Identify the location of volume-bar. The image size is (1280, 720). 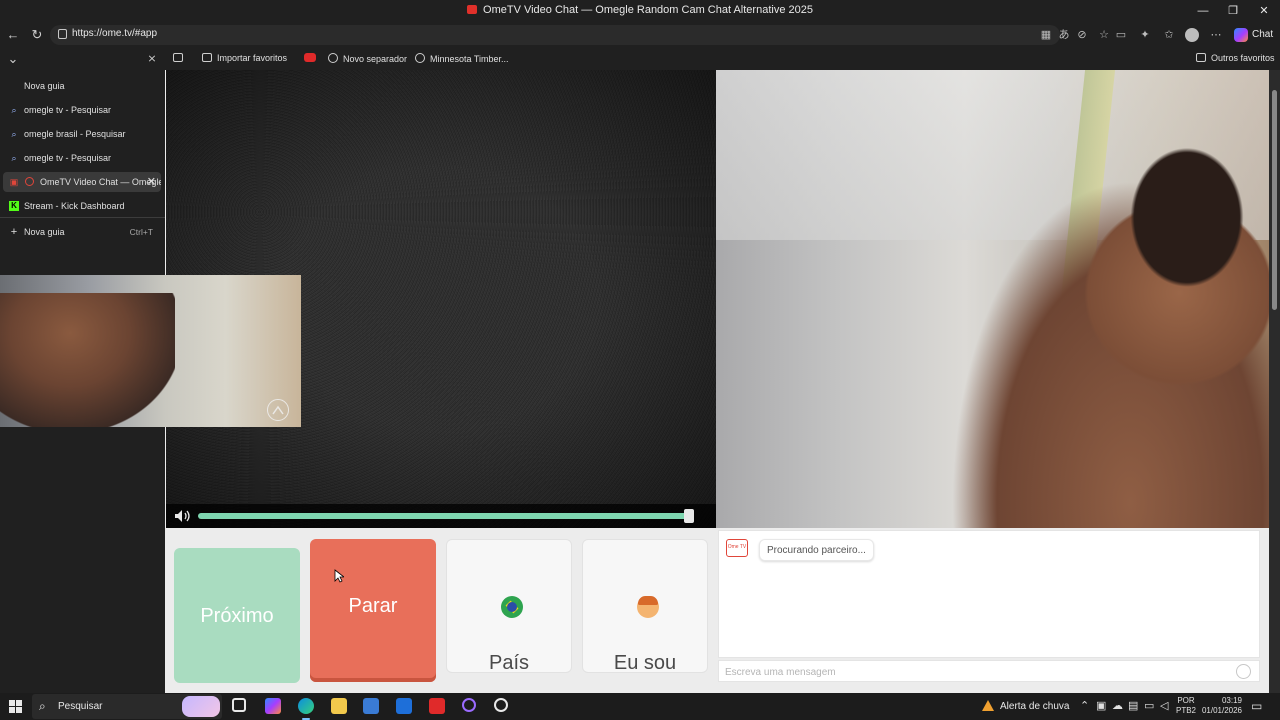
(441, 516).